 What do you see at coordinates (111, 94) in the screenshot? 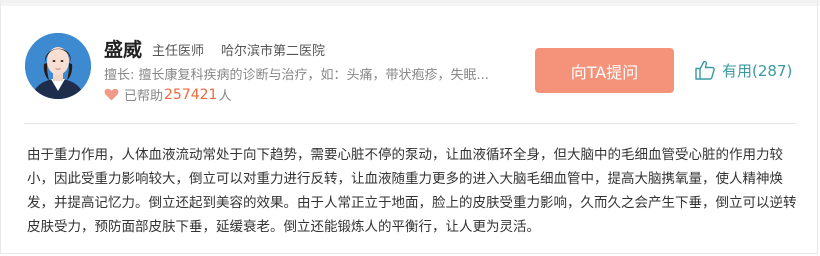
I see `heart-icon` at bounding box center [111, 94].